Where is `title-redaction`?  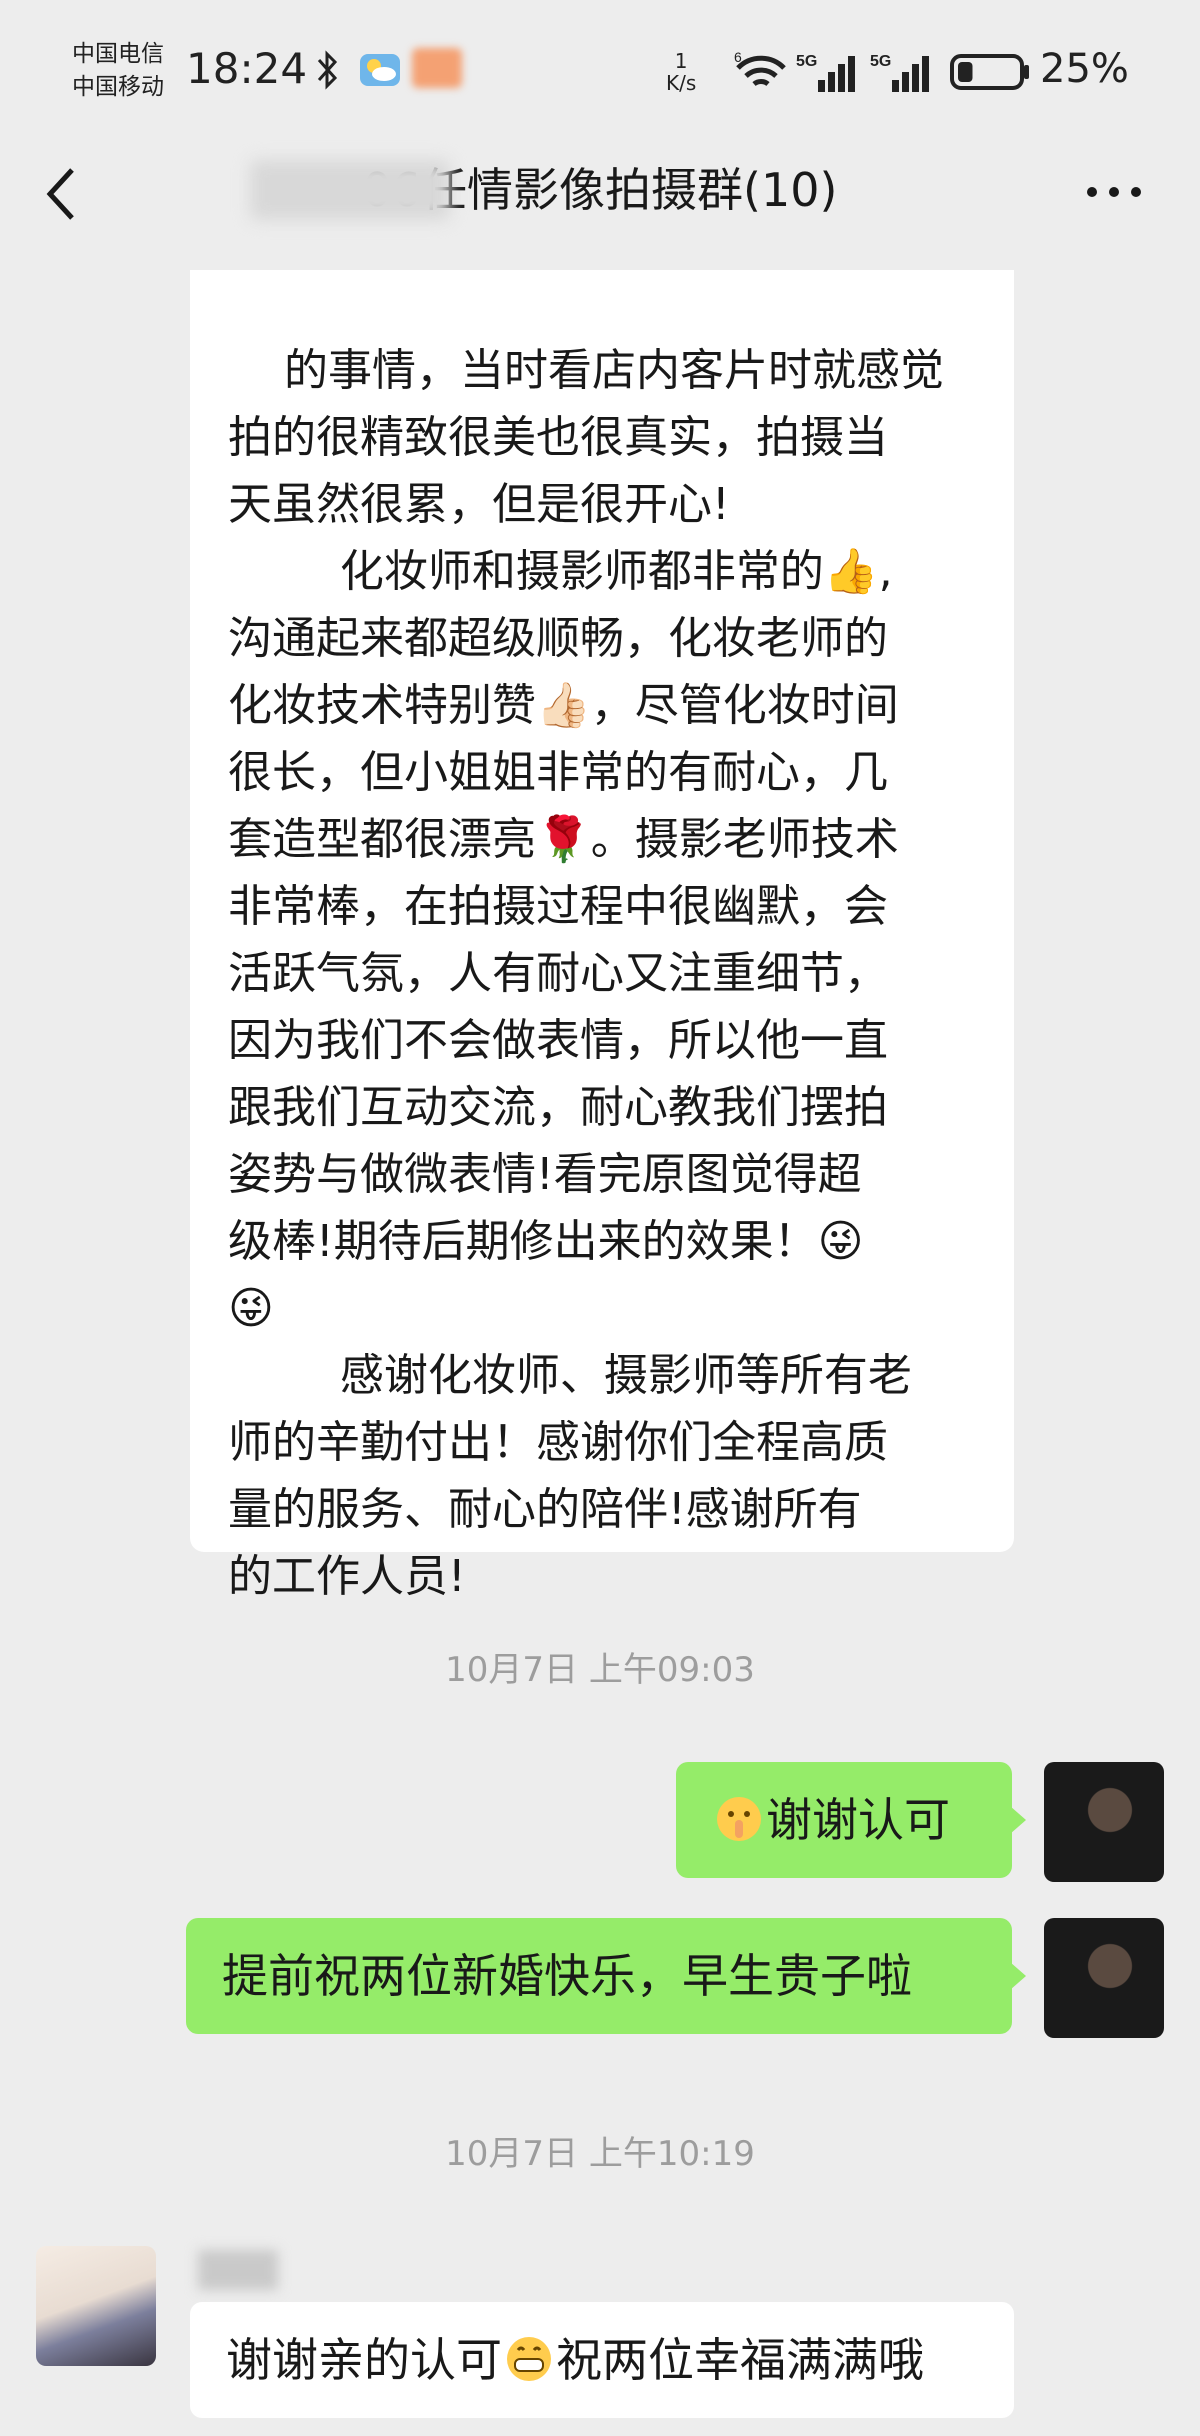
title-redaction is located at coordinates (350, 190).